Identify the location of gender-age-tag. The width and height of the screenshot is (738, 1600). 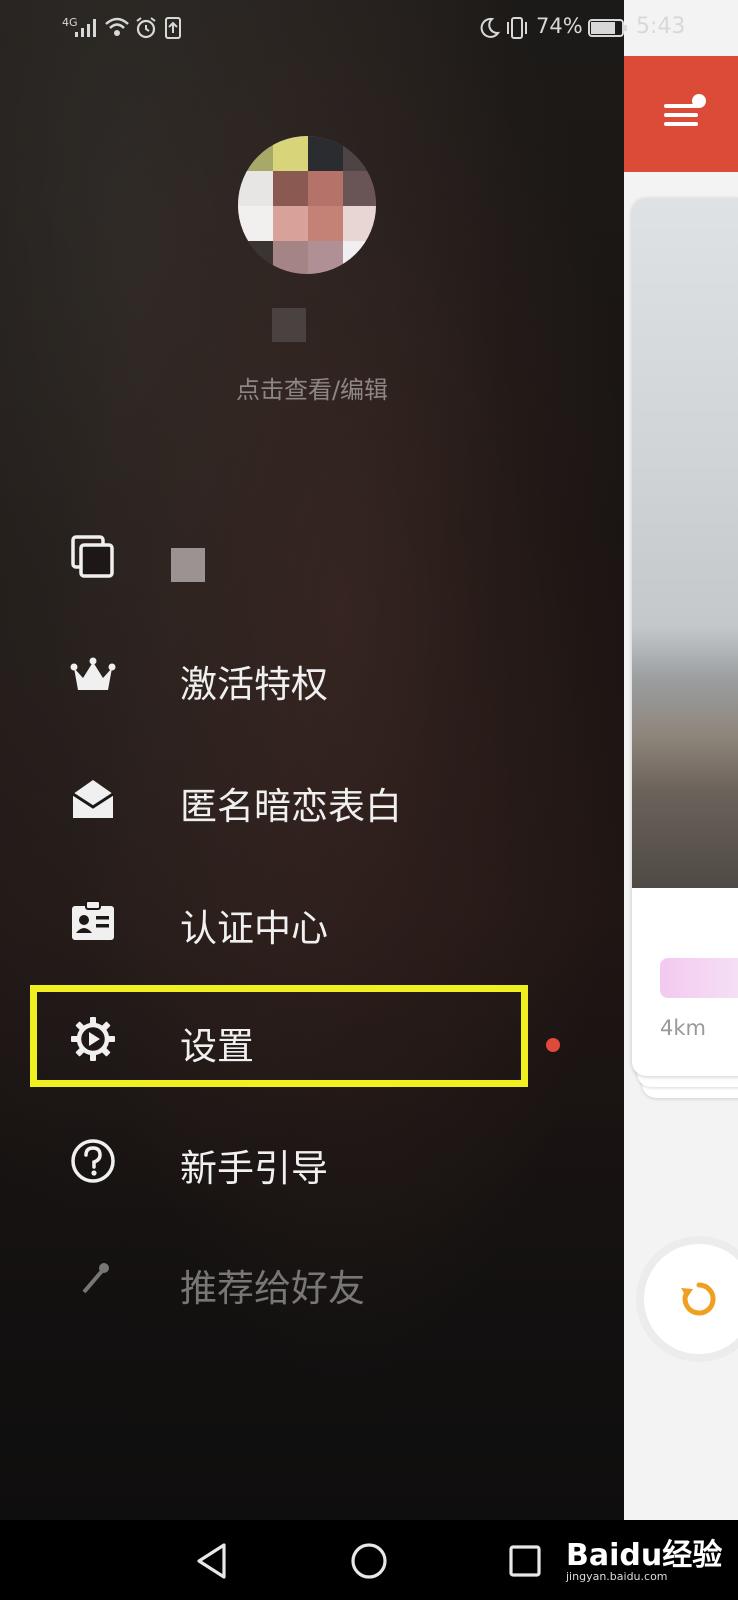
(699, 978).